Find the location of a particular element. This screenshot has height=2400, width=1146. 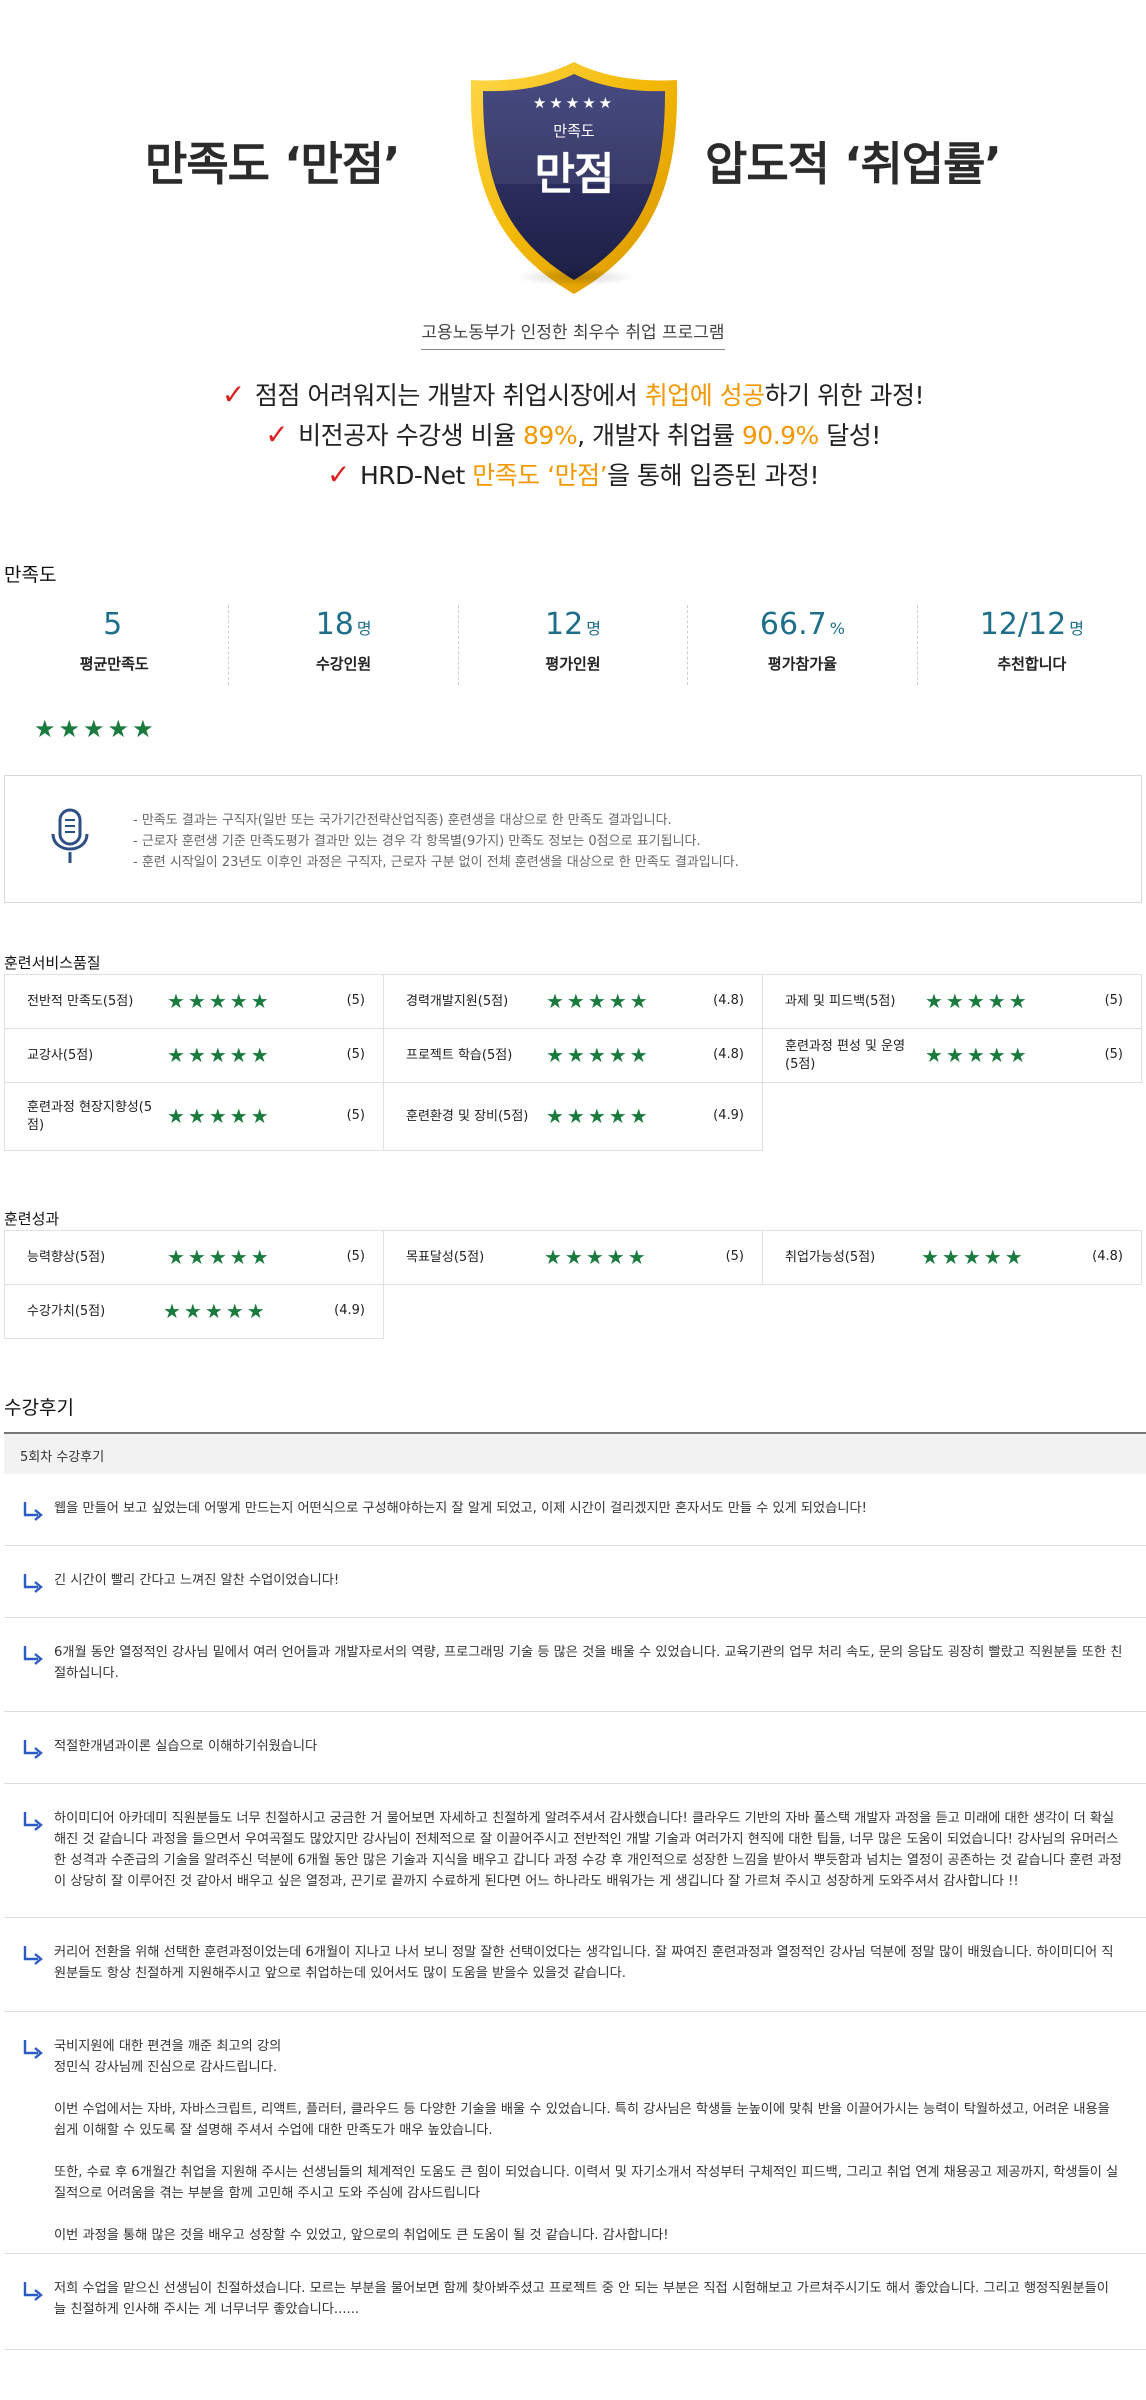

ministry-text: 고용노동부가 인정한 최우수 취업 프로그램 is located at coordinates (573, 334).